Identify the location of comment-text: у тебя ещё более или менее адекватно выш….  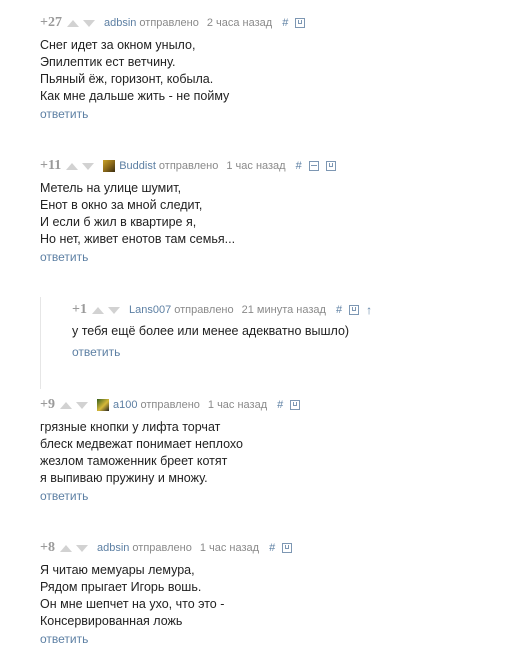
(287, 331).